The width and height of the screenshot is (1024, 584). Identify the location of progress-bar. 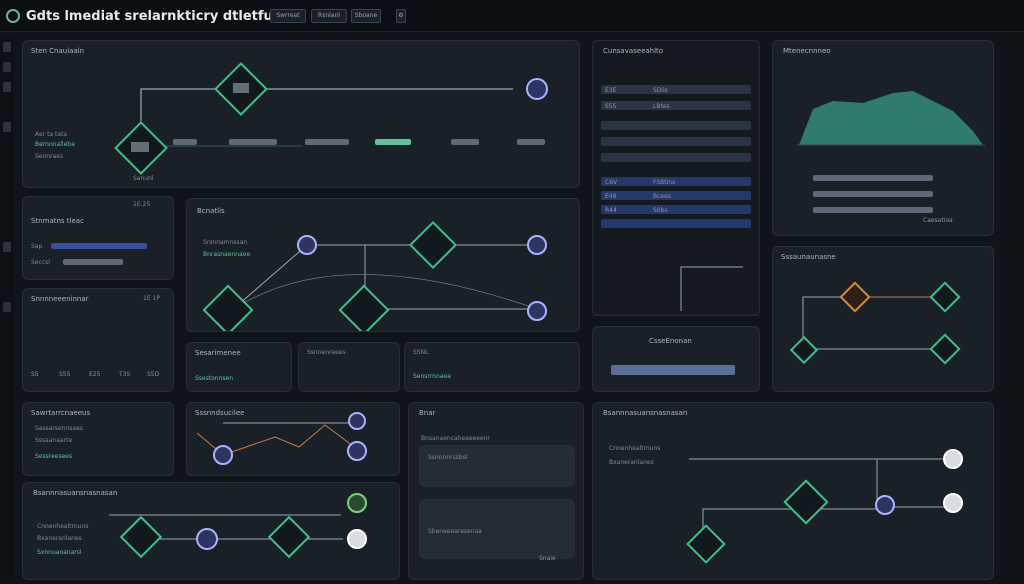
(99, 246).